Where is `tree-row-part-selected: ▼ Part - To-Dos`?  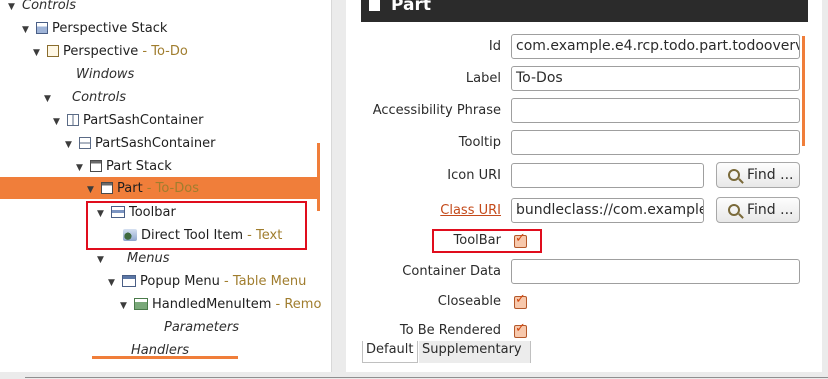 tree-row-part-selected: ▼ Part - To-Dos is located at coordinates (143, 188).